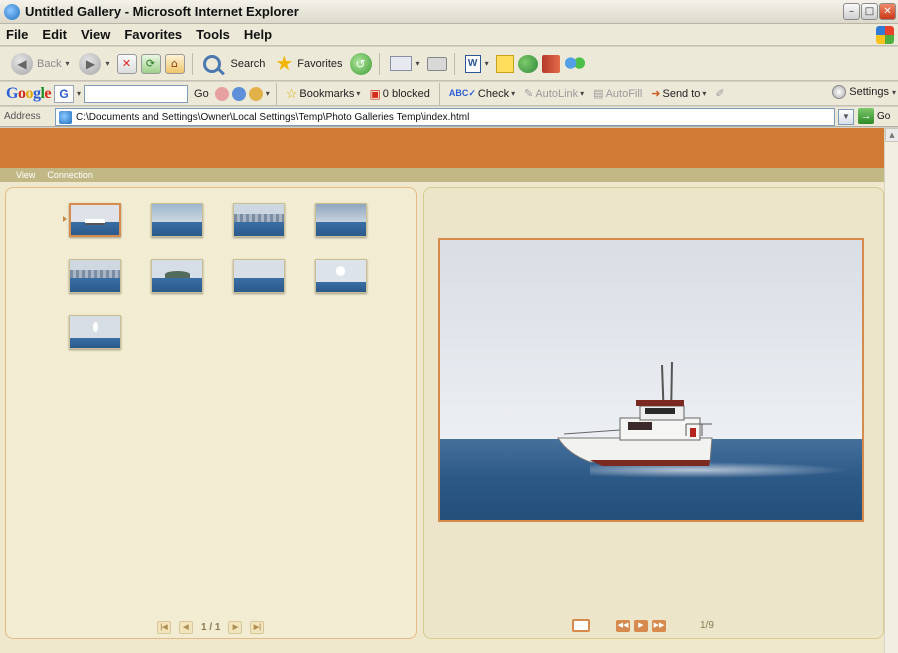 The width and height of the screenshot is (898, 653). Describe the element at coordinates (126, 63) in the screenshot. I see `stop-icon: ✕` at that location.